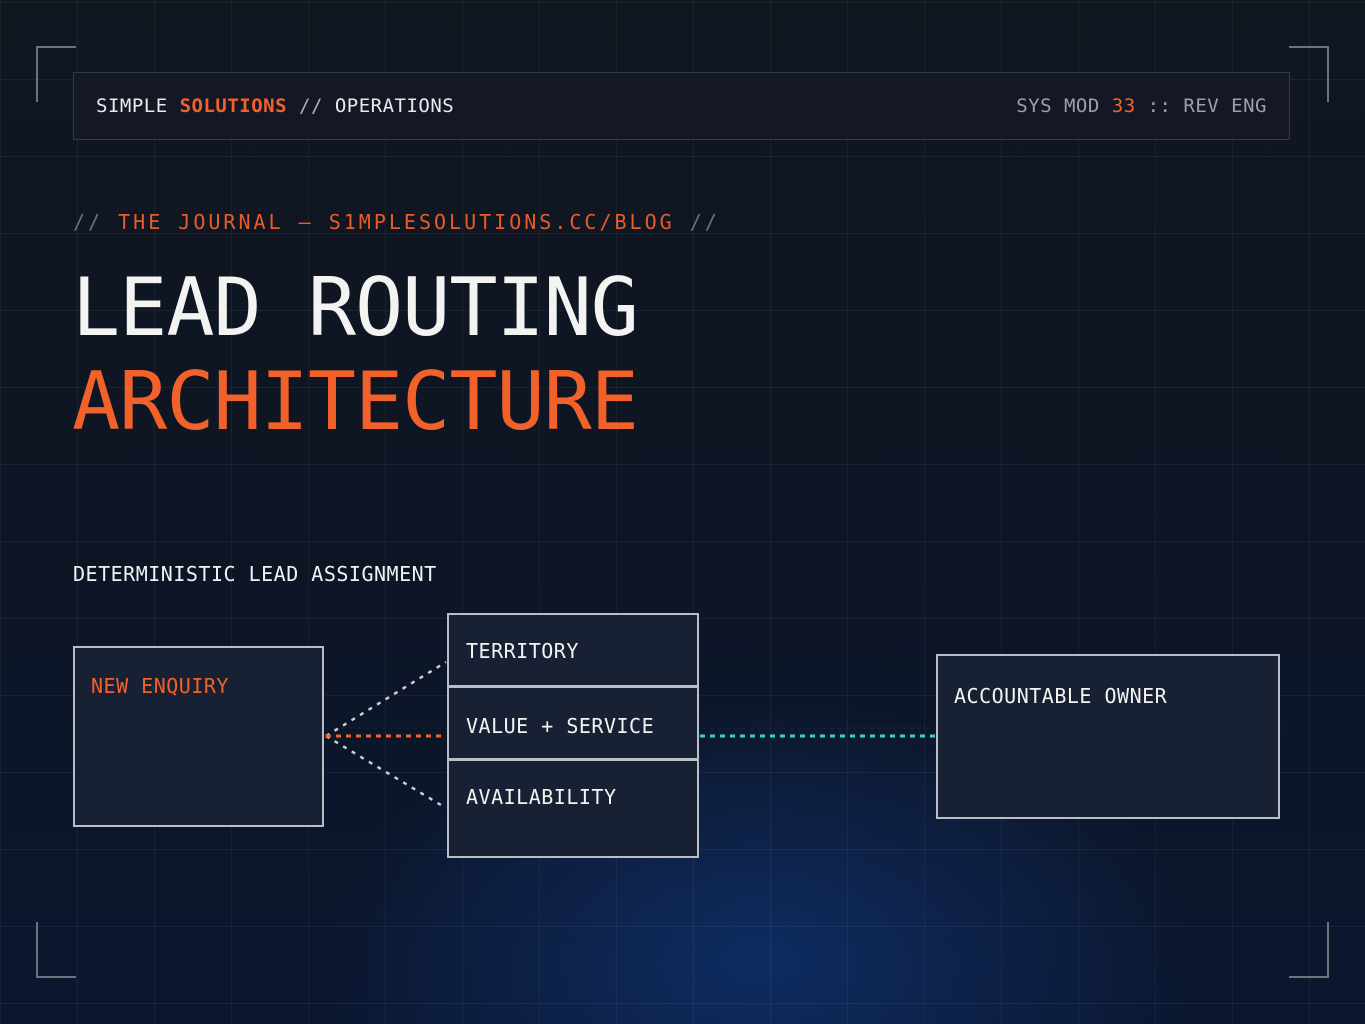  What do you see at coordinates (560, 726) in the screenshot?
I see `rule-value-service-label: VALUE + SERVICE` at bounding box center [560, 726].